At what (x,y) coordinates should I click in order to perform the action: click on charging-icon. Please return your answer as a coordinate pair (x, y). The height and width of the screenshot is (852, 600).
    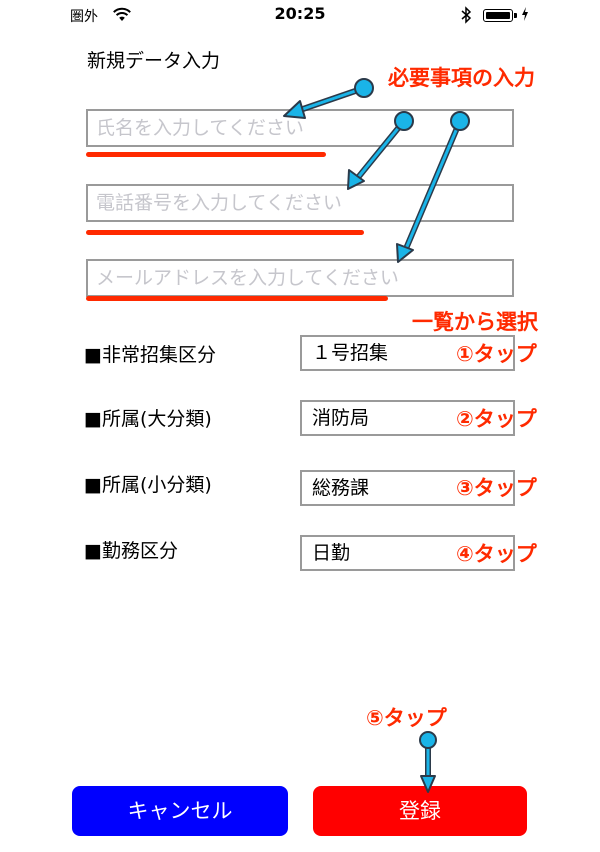
    Looking at the image, I should click on (525, 14).